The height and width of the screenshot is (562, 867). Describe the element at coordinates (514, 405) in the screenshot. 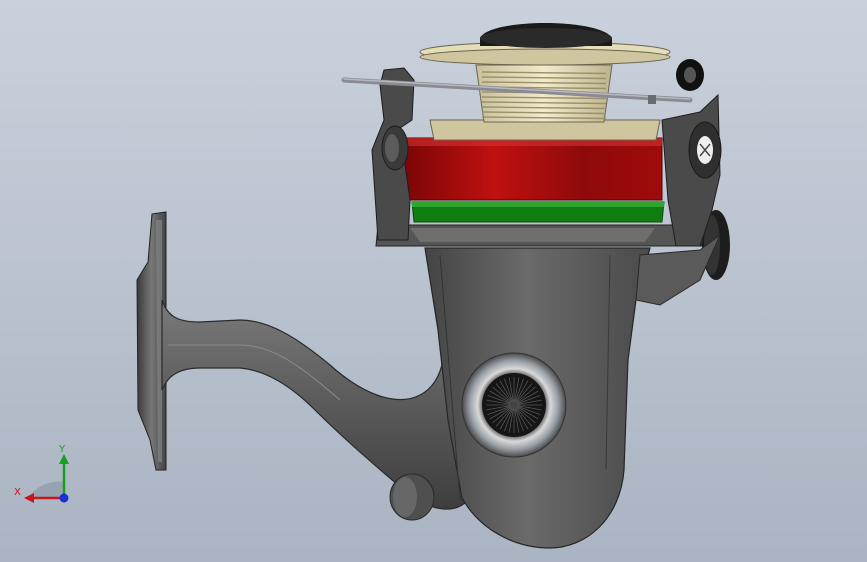

I see `handle-knob` at that location.